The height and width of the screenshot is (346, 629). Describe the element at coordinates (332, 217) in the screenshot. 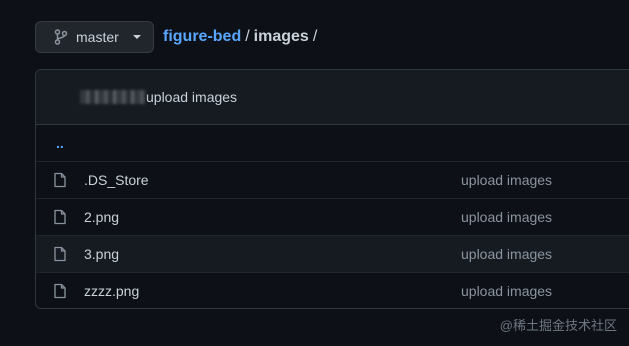

I see `file-row: 2.png upload images` at that location.